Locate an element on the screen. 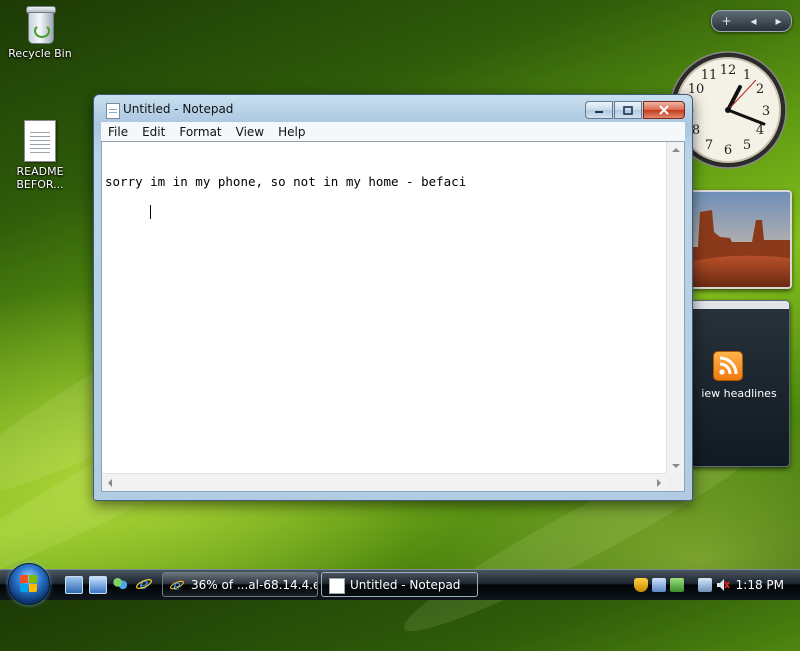 This screenshot has width=800, height=651. taskbar-button-notepad: Untitled - Notepad is located at coordinates (399, 584).